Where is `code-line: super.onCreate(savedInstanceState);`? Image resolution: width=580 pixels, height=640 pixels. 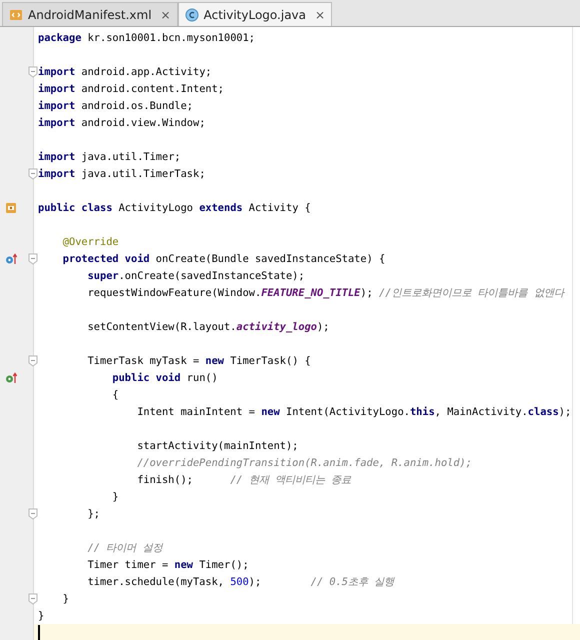
code-line: super.onCreate(savedInstanceState); is located at coordinates (195, 276).